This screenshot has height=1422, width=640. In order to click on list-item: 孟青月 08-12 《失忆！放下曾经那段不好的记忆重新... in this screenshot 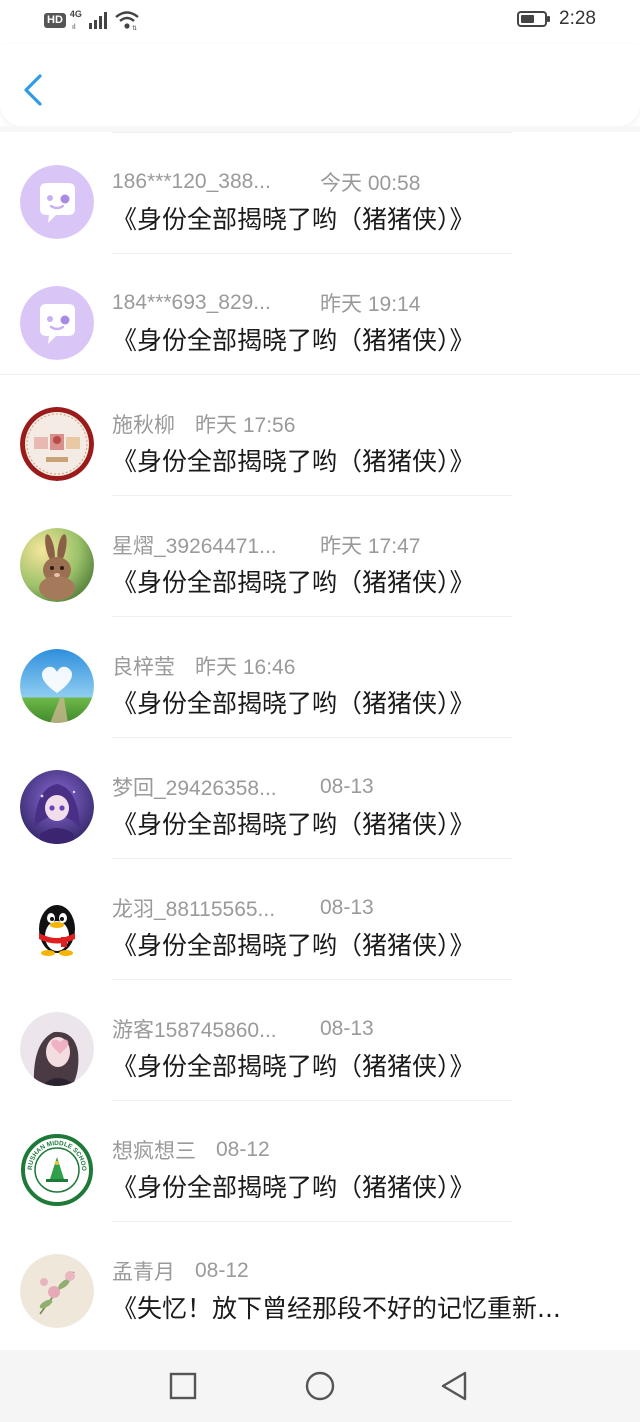, I will do `click(320, 1281)`.